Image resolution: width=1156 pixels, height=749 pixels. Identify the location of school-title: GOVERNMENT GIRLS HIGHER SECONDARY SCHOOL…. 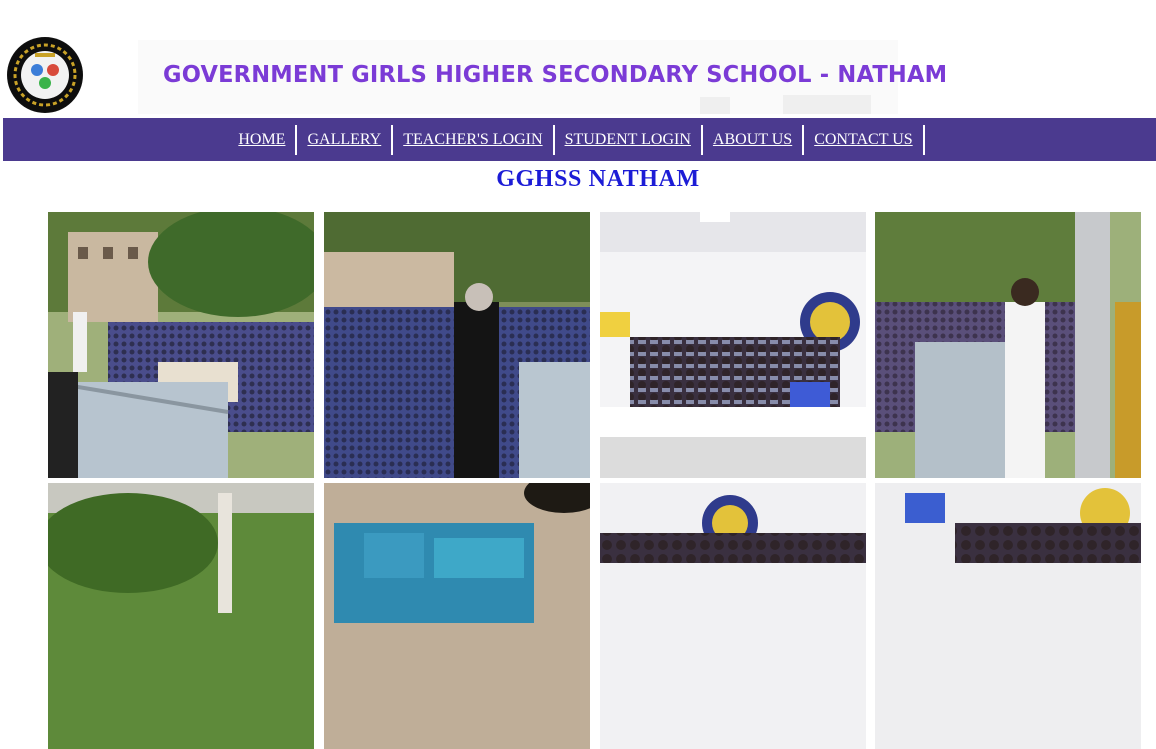
(555, 75).